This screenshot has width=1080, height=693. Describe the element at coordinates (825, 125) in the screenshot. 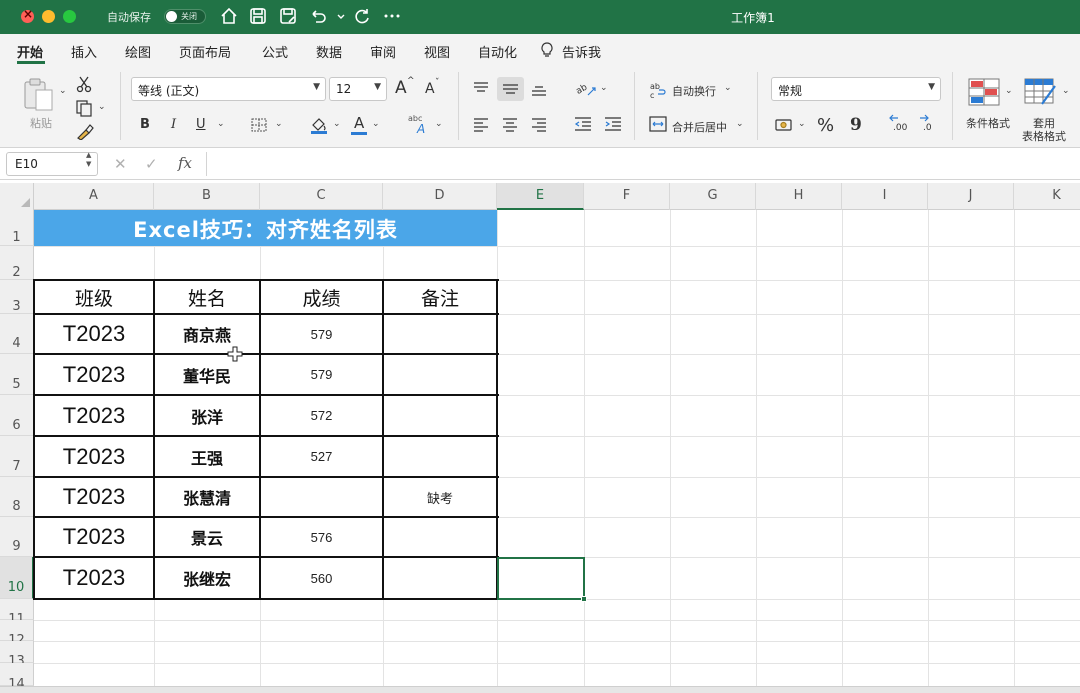

I see `percent-style-button: %` at that location.